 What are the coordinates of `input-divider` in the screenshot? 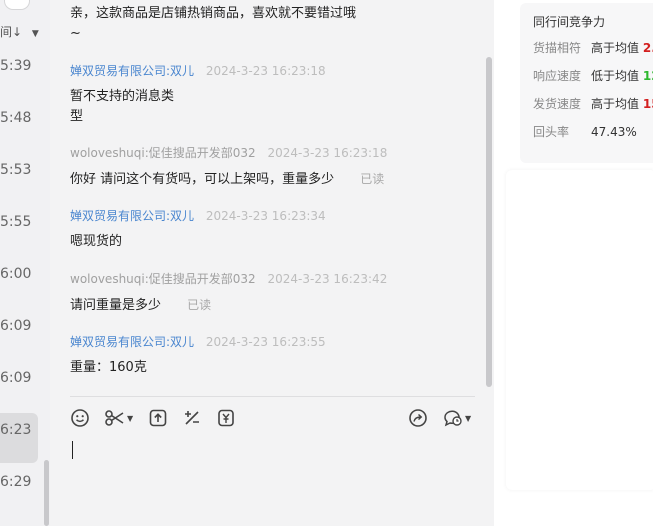 It's located at (272, 396).